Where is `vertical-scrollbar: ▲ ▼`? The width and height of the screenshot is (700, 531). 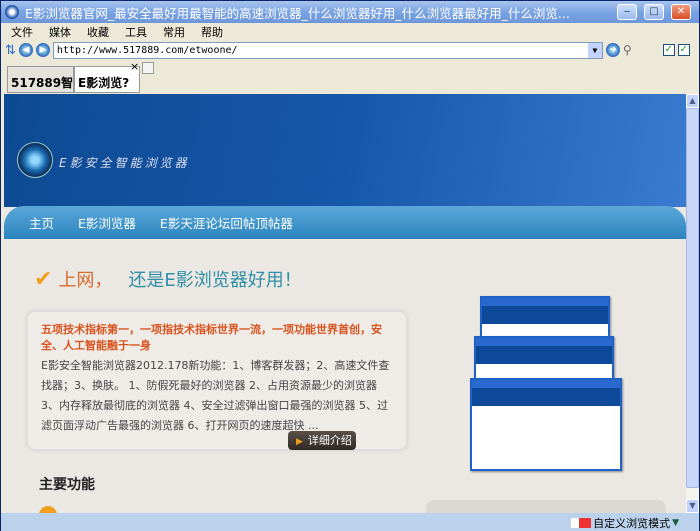 vertical-scrollbar: ▲ ▼ is located at coordinates (692, 303).